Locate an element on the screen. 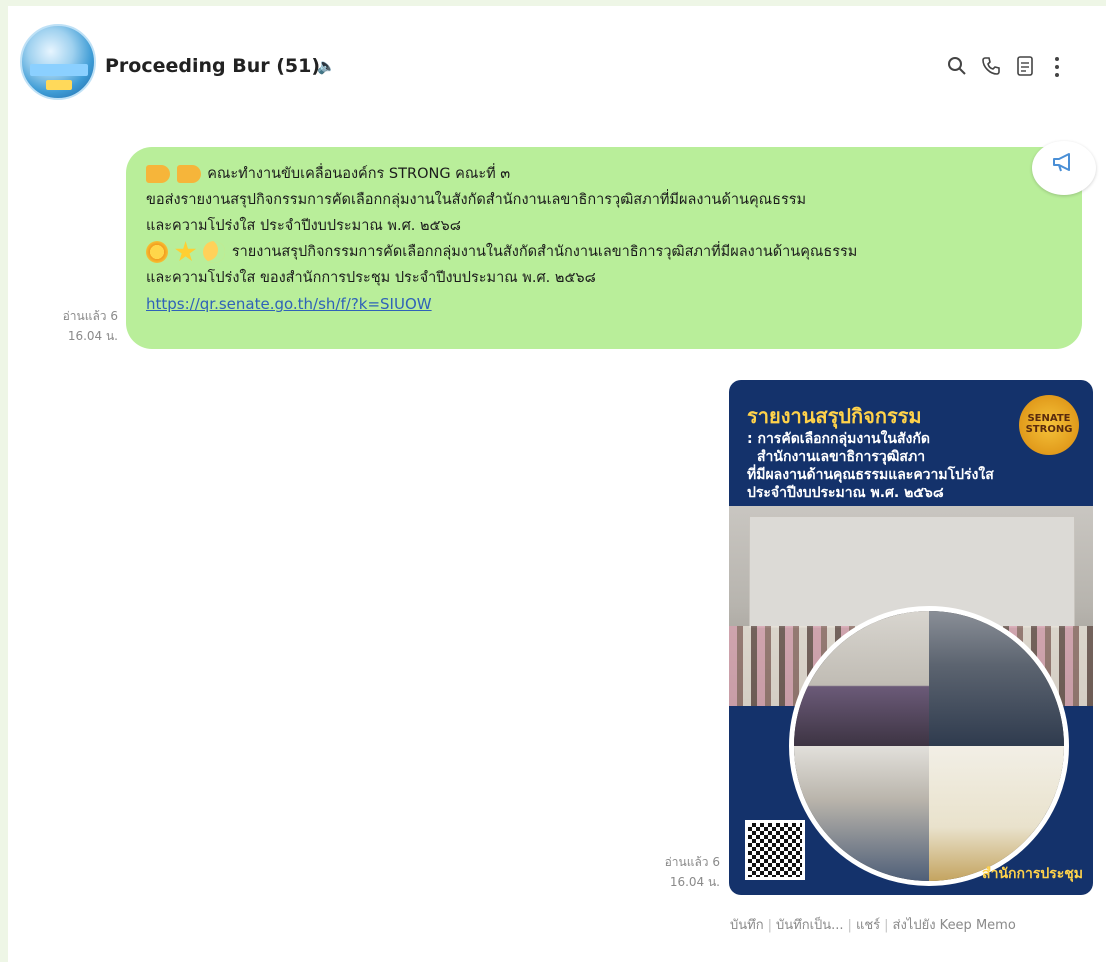 This screenshot has height=962, width=1106. notes-icon is located at coordinates (1025, 69).